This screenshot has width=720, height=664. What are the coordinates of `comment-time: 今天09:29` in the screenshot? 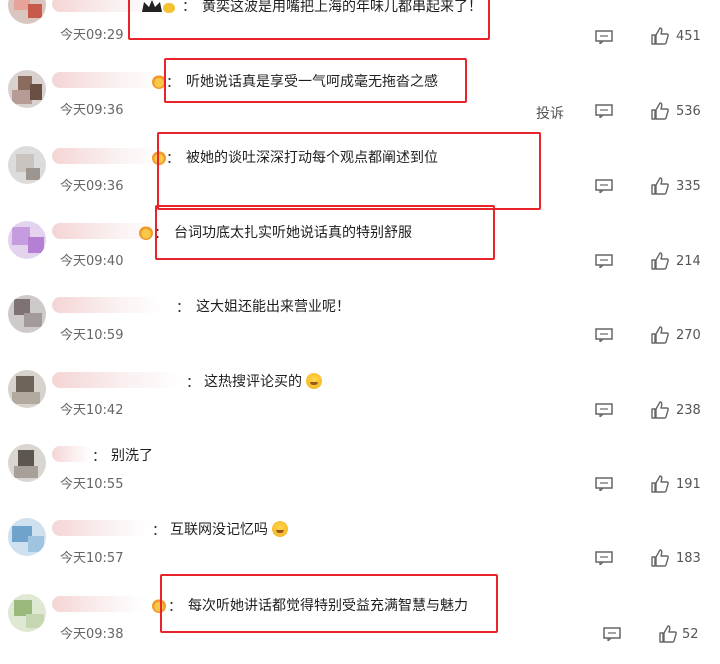 It's located at (92, 35).